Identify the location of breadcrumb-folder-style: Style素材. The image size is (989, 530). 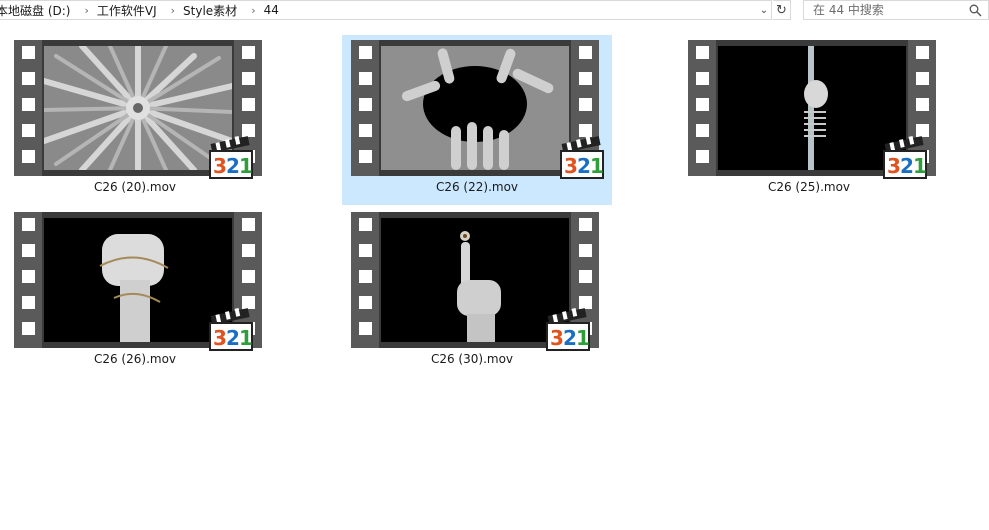
(213, 10).